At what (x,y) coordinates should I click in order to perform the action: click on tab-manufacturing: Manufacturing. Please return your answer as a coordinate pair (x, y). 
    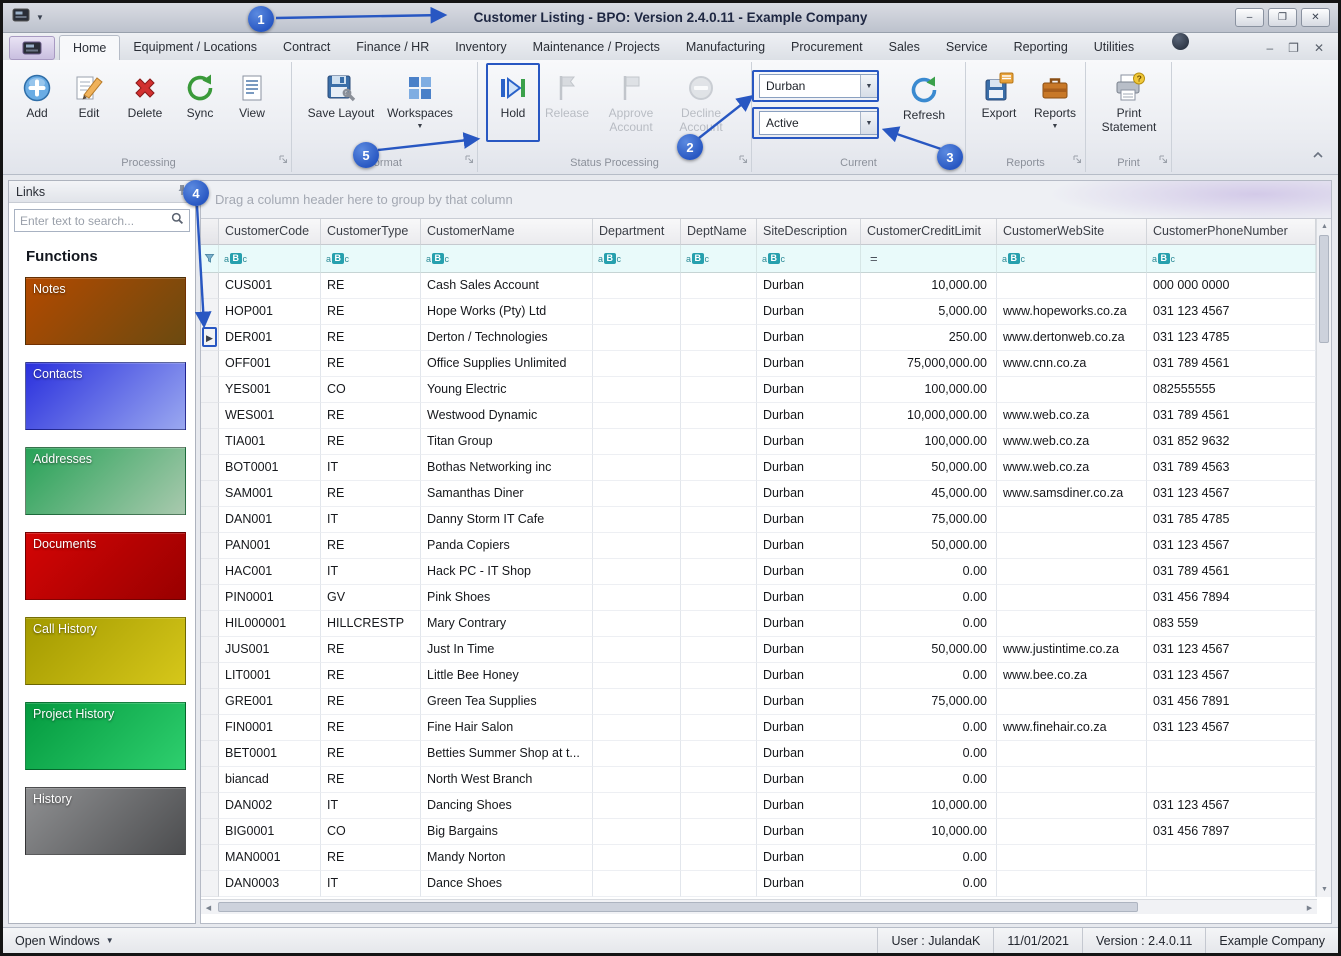
    Looking at the image, I should click on (725, 47).